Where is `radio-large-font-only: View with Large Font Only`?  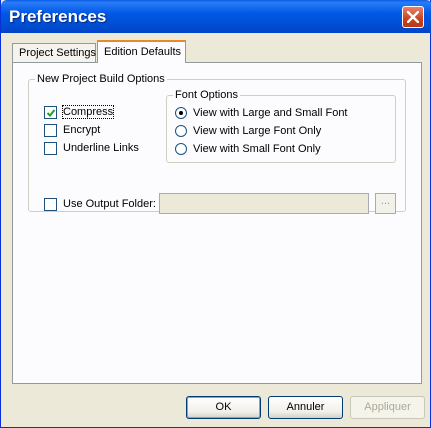
radio-large-font-only: View with Large Font Only is located at coordinates (248, 131).